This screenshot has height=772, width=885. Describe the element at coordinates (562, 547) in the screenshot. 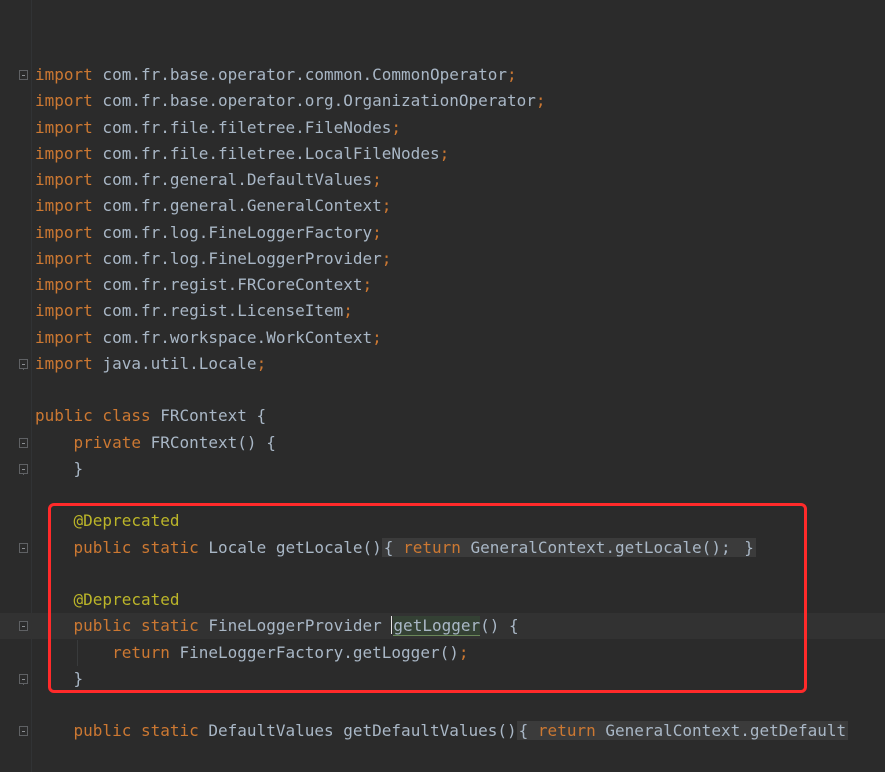

I see `folded-block: { return GeneralContext.getLocale();` at that location.